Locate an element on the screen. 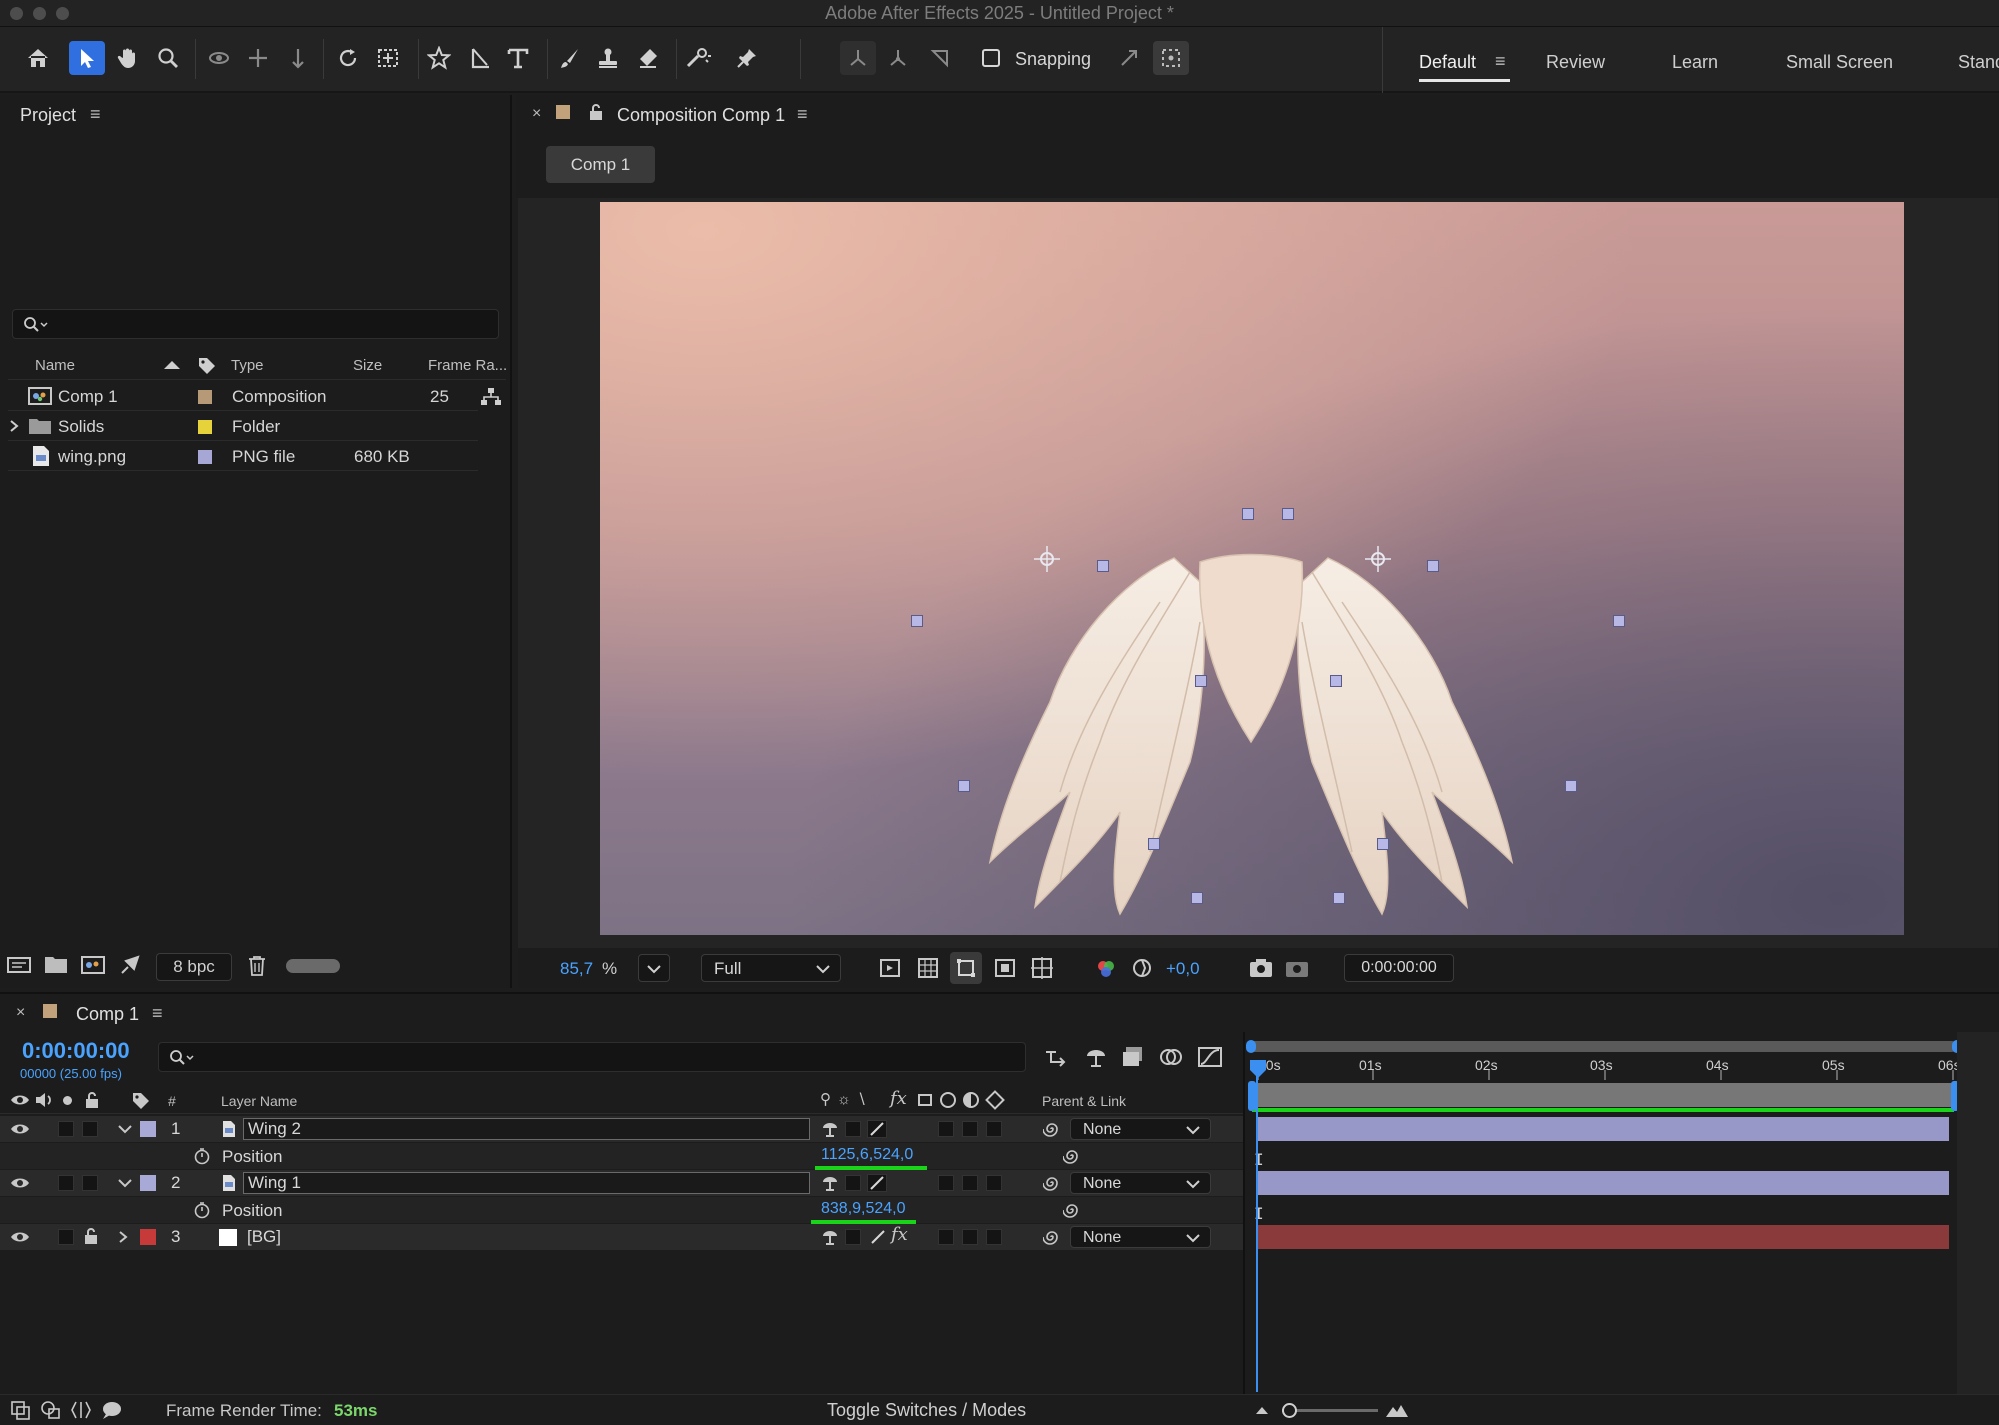 Image resolution: width=1999 pixels, height=1425 pixels. render-time-toggle-icon is located at coordinates (112, 1410).